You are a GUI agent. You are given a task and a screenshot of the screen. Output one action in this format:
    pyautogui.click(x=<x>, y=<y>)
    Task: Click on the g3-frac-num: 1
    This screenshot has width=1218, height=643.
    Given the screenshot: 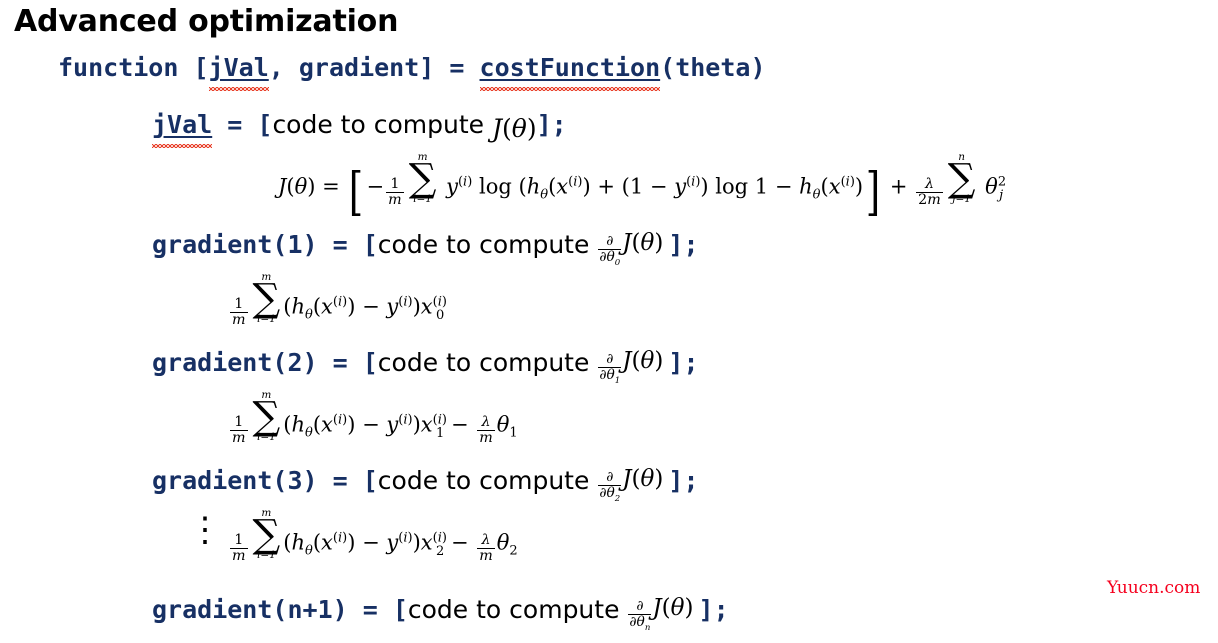 What is the action you would take?
    pyautogui.click(x=239, y=539)
    